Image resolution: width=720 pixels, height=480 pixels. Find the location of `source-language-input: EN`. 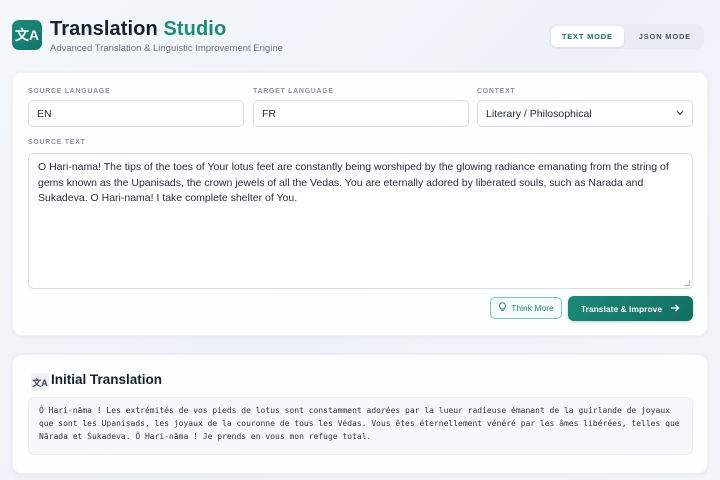

source-language-input: EN is located at coordinates (136, 113).